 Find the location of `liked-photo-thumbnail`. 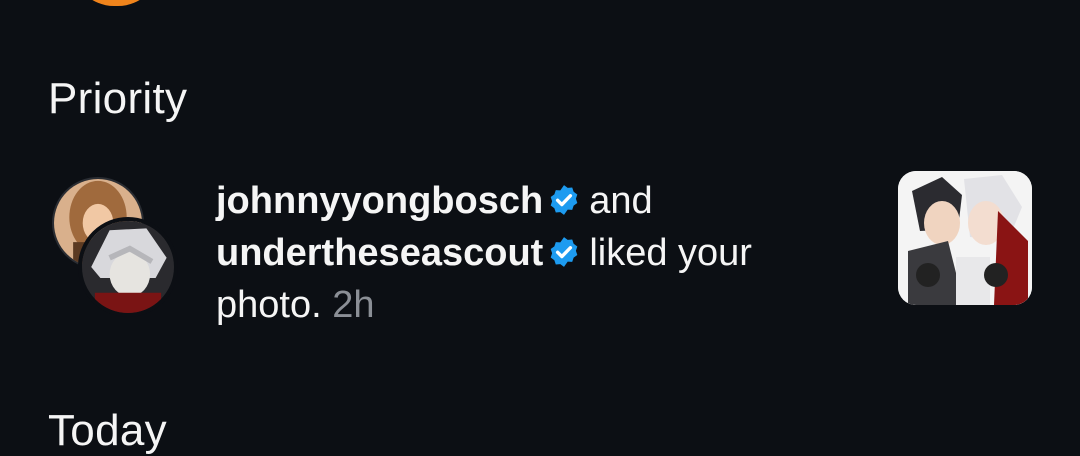

liked-photo-thumbnail is located at coordinates (965, 238).